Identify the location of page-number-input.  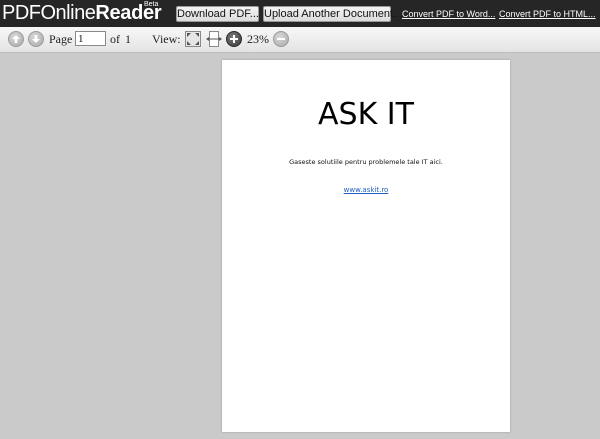
(90, 38).